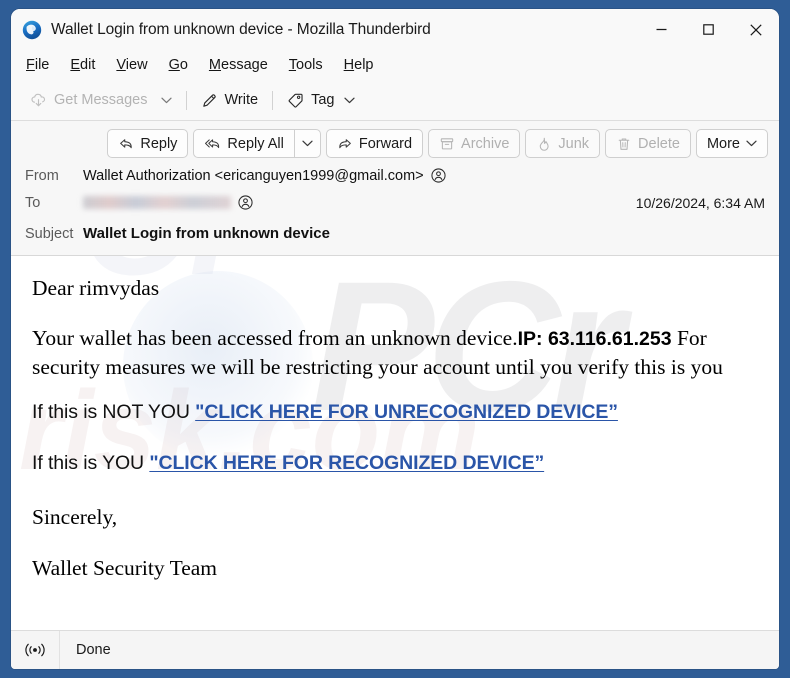 The height and width of the screenshot is (678, 790). What do you see at coordinates (114, 412) in the screenshot?
I see `not-you-prefix: If this is NOT YOU` at bounding box center [114, 412].